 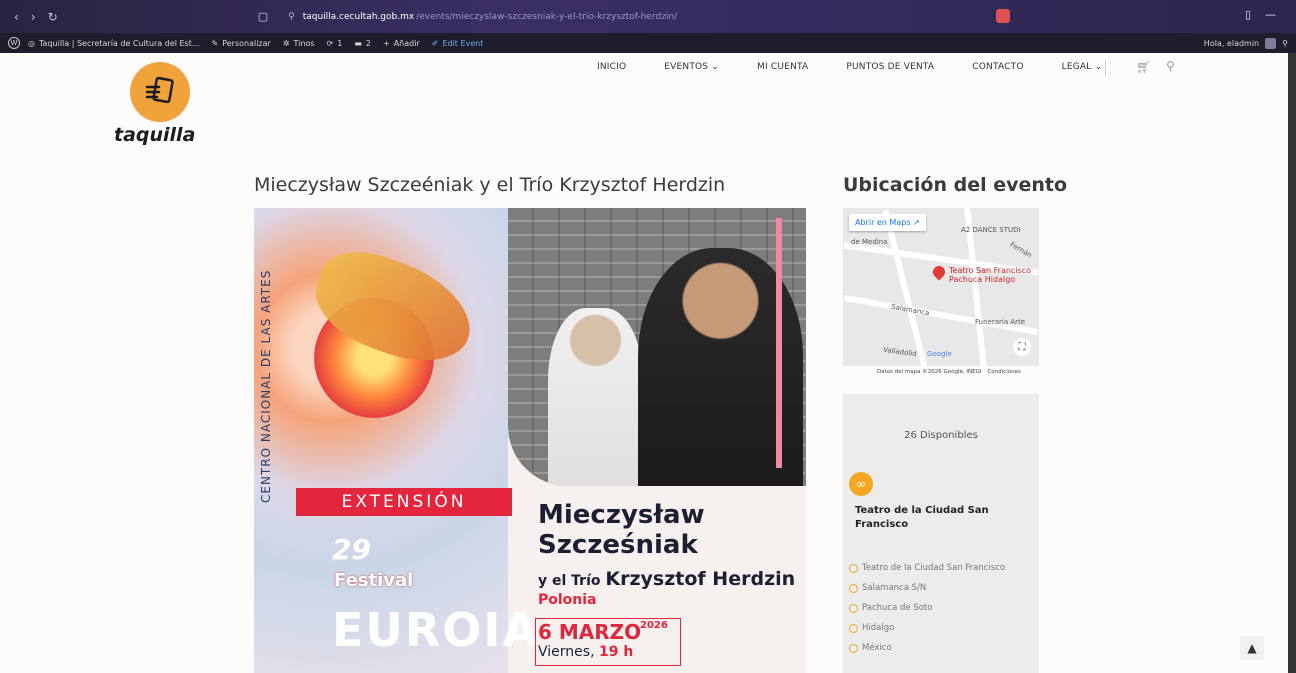 I want to click on fullscreen-icon: ⛶, so click(x=1022, y=347).